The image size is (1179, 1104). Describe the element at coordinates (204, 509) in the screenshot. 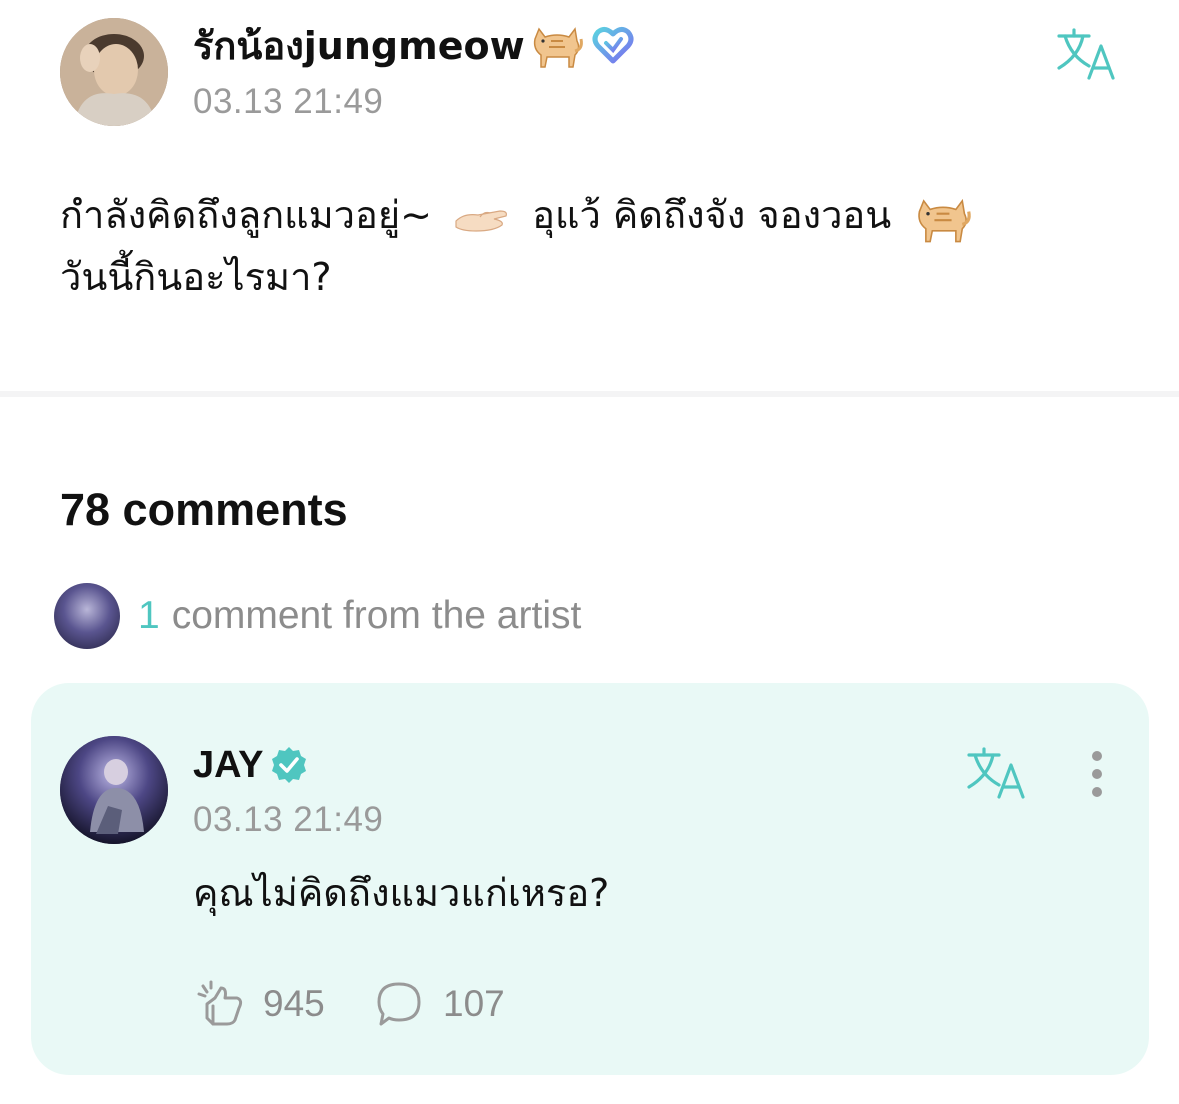

I see `comments-count: 78 comments` at that location.